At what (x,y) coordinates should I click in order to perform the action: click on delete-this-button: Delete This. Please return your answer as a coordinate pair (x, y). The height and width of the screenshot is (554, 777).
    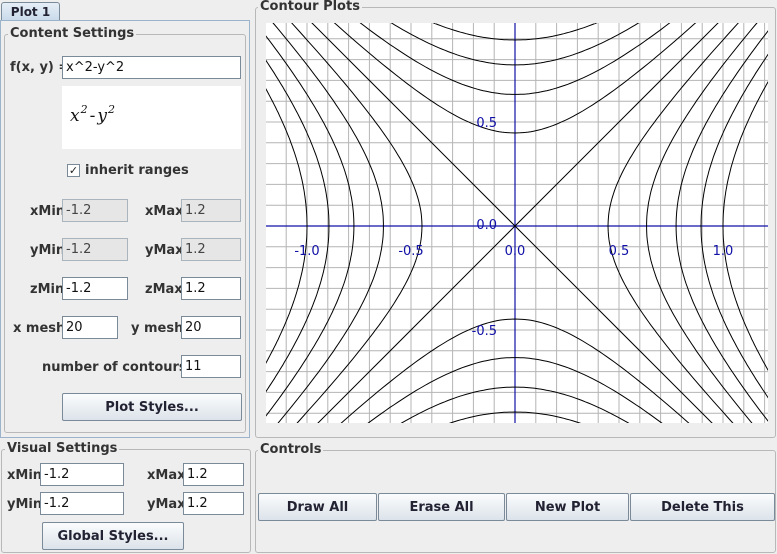
    Looking at the image, I should click on (702, 507).